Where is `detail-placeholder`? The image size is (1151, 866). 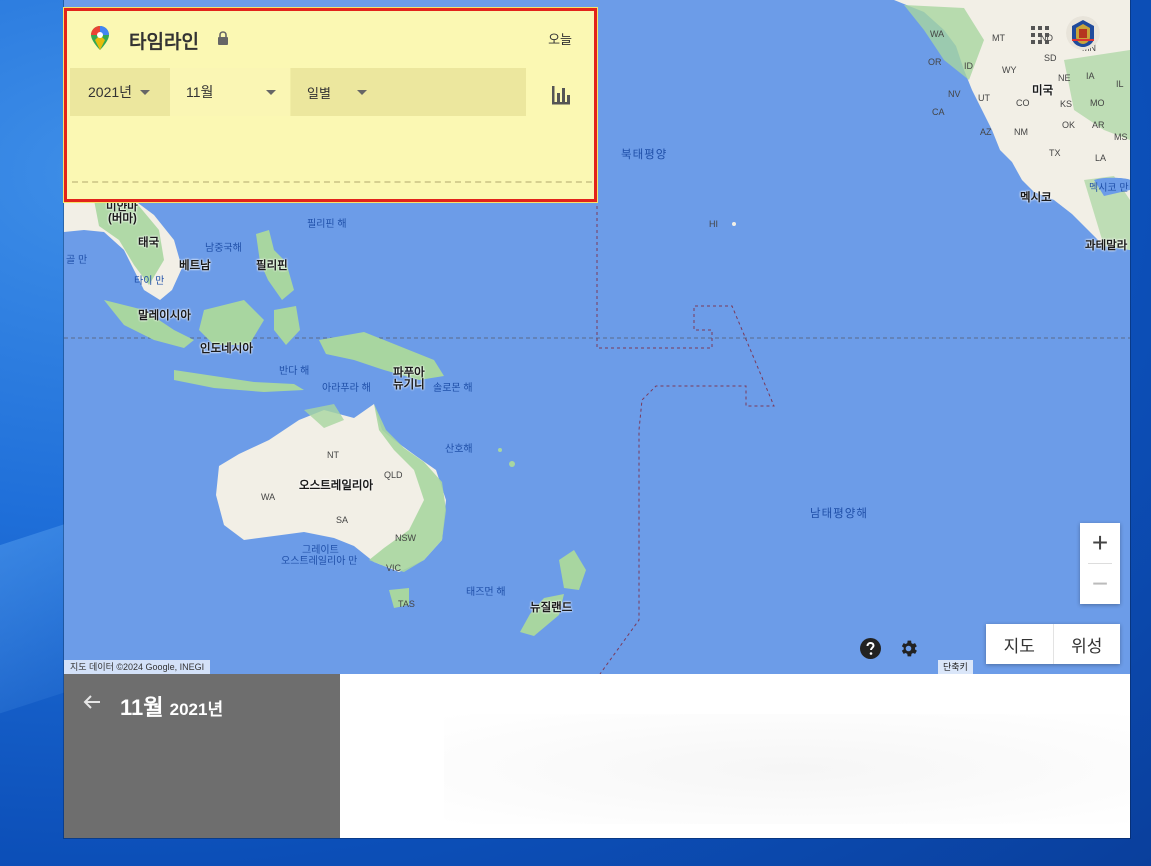 detail-placeholder is located at coordinates (787, 769).